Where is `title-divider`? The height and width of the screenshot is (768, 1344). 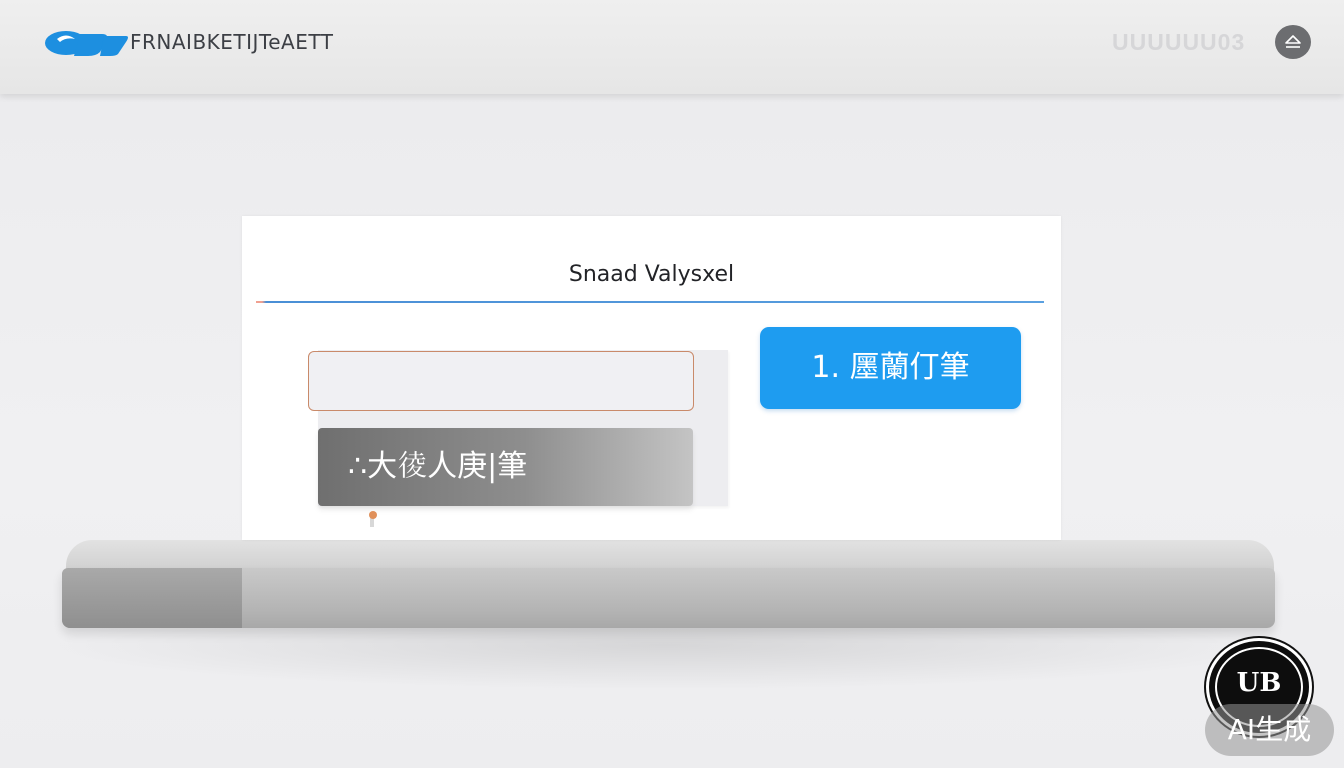 title-divider is located at coordinates (650, 302).